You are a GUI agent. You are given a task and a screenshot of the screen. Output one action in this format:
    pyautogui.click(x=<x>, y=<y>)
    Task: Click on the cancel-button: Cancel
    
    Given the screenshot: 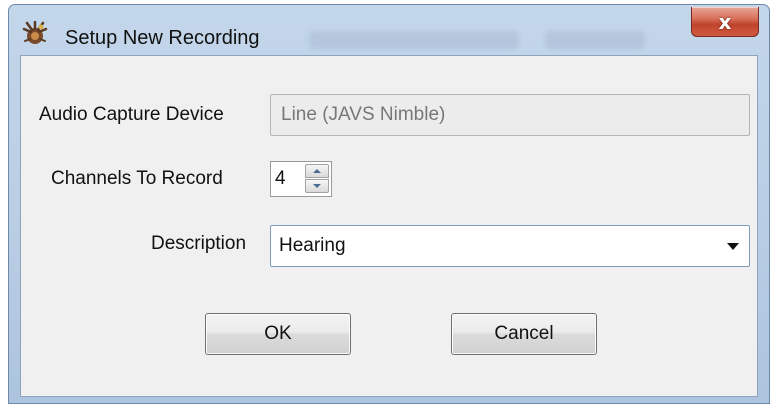 What is the action you would take?
    pyautogui.click(x=524, y=334)
    